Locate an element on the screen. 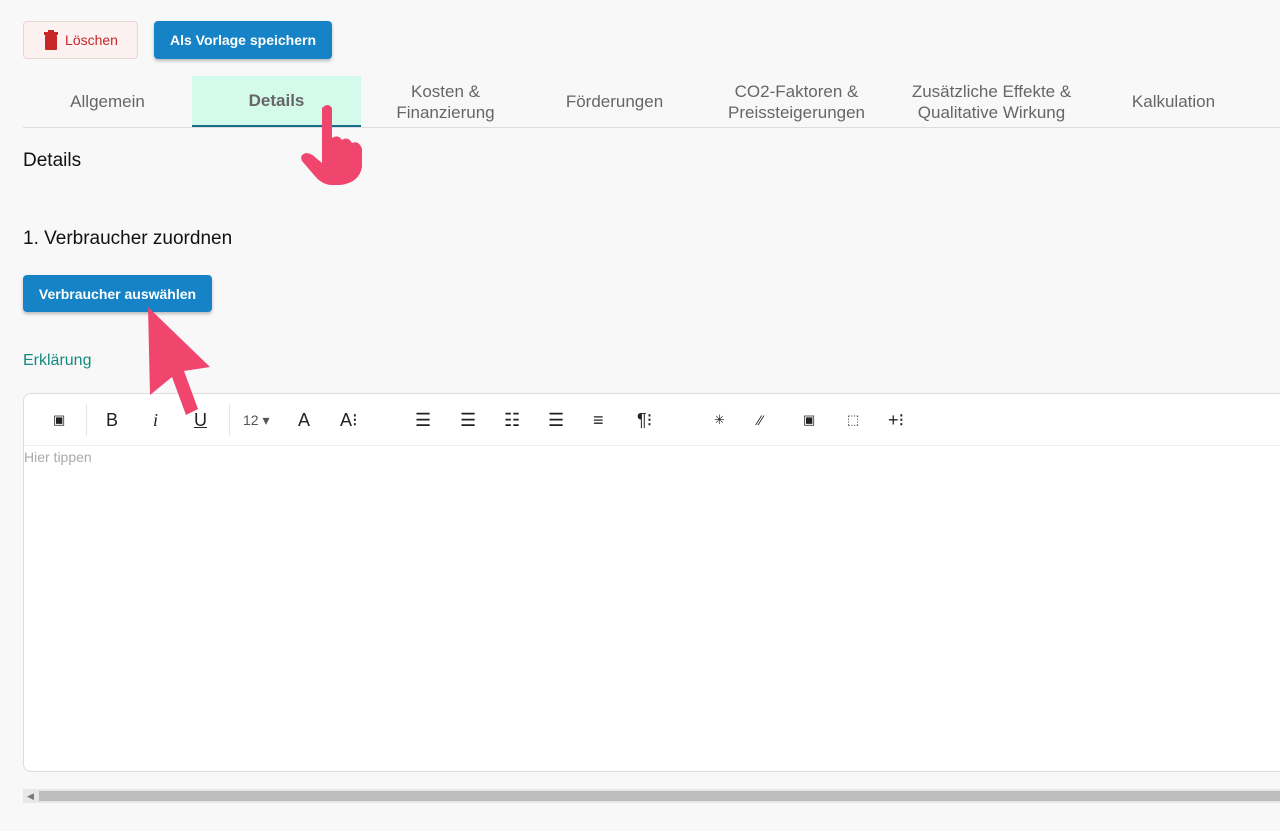 This screenshot has width=1280, height=831. tab-co2-faktoren: CO2-Faktoren & Preissteigerungen is located at coordinates (796, 101).